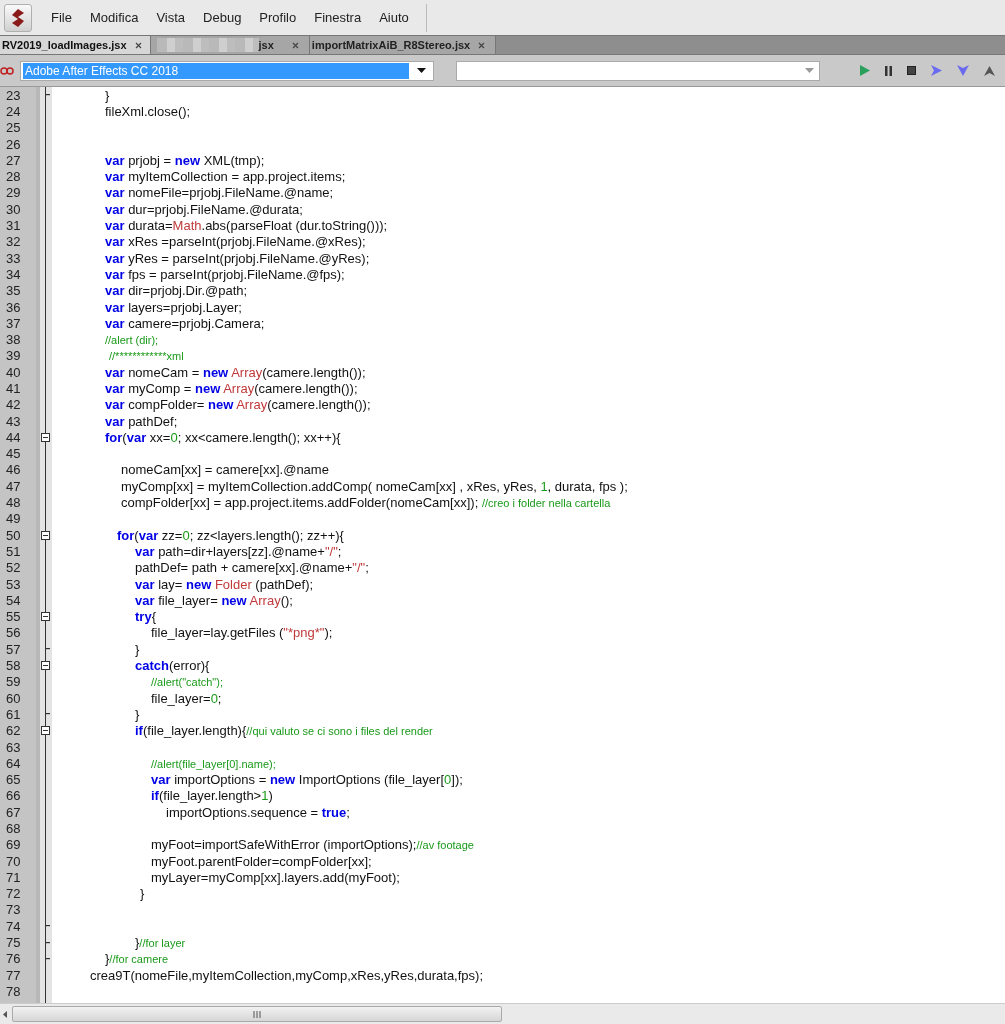 The height and width of the screenshot is (1024, 1005). Describe the element at coordinates (888, 70) in the screenshot. I see `pause-icon` at that location.